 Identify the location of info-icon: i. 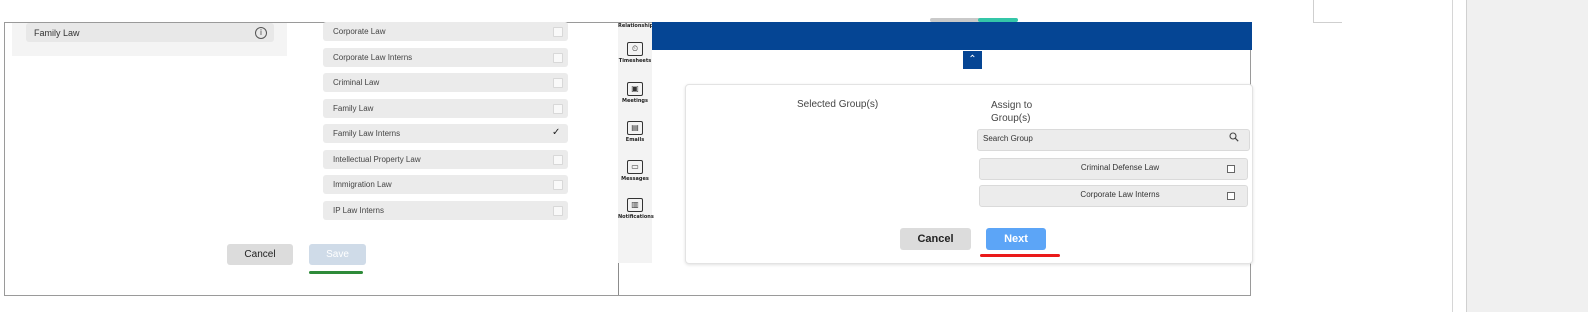
(261, 33).